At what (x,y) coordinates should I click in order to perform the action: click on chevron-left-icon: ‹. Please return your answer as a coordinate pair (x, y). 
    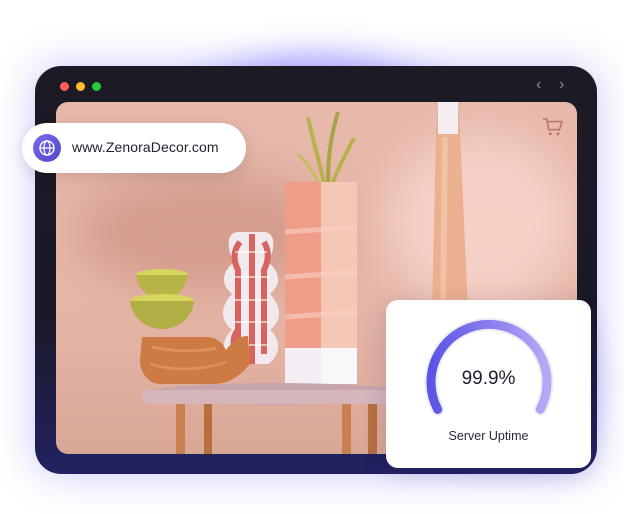
    Looking at the image, I should click on (538, 85).